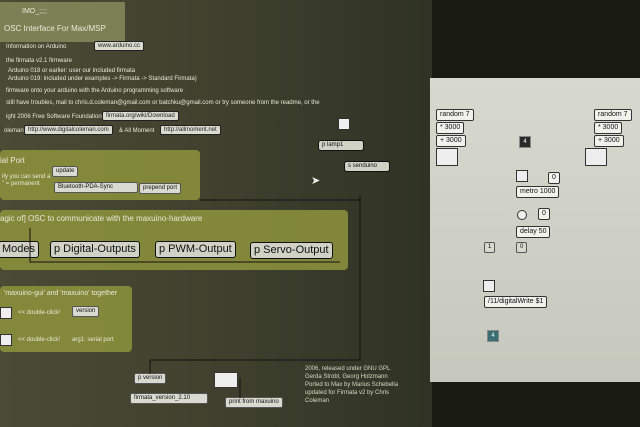  I want to click on digital-write-message: /11/digitalWrite $1, so click(516, 302).